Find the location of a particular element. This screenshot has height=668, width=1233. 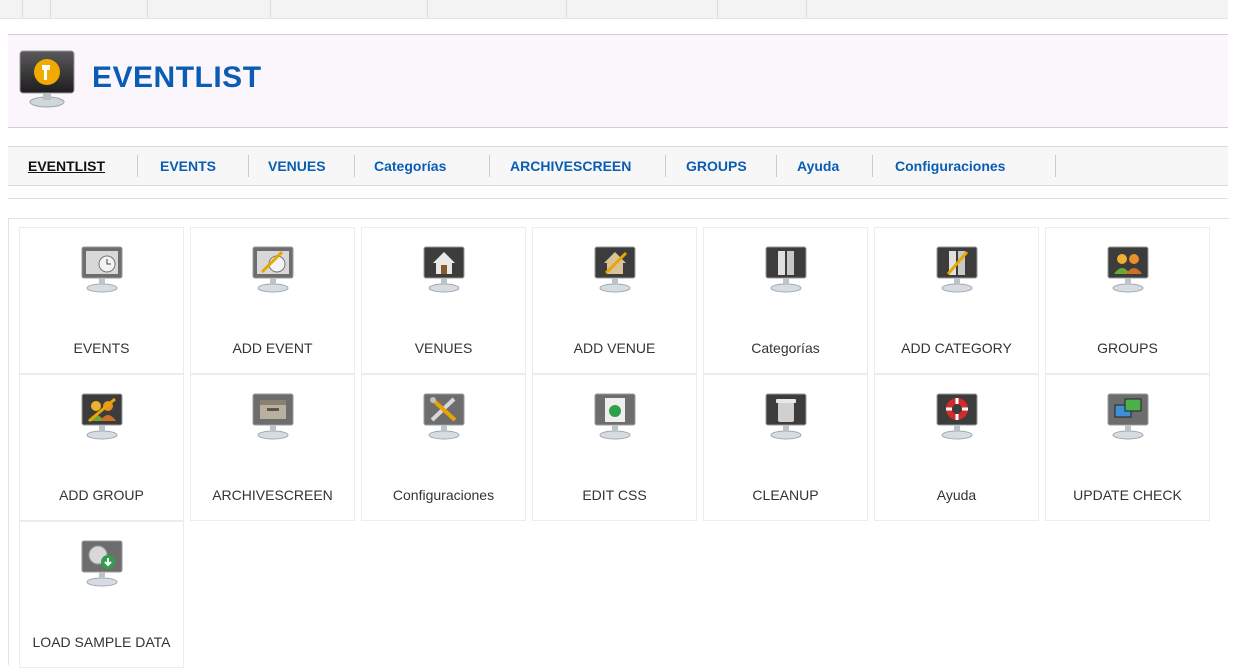

panel-item-label: Ayuda is located at coordinates (956, 495).